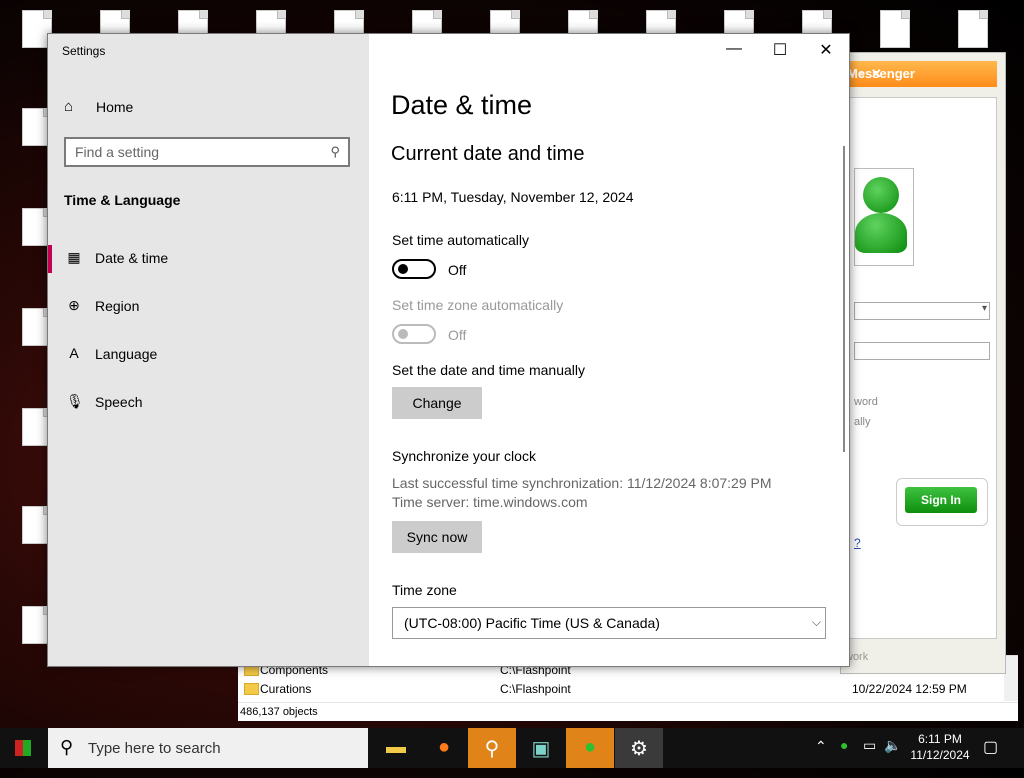 The width and height of the screenshot is (1024, 778). Describe the element at coordinates (195, 152) in the screenshot. I see `find-setting-input` at that location.